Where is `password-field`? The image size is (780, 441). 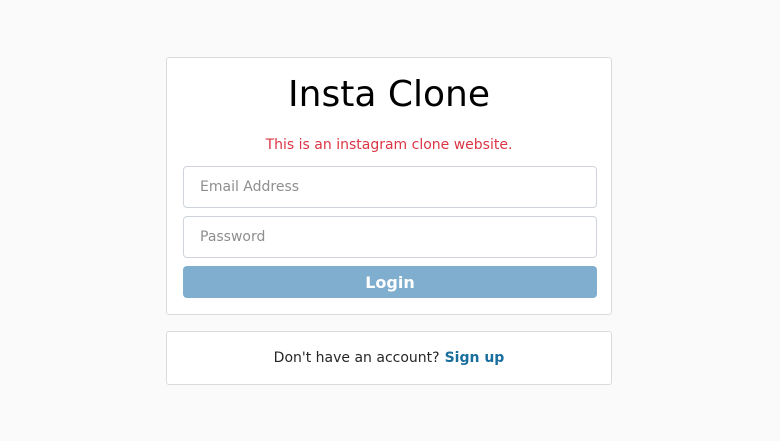
password-field is located at coordinates (390, 237).